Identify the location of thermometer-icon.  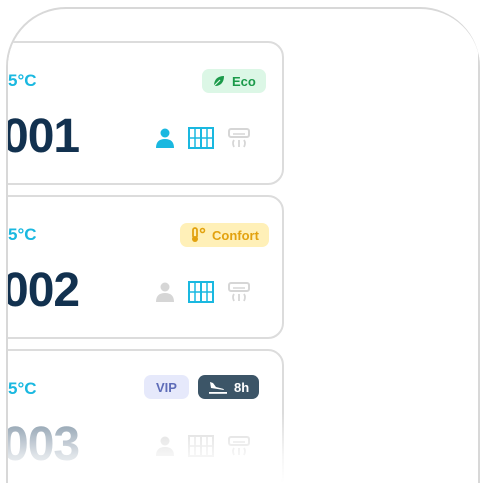
(198, 235).